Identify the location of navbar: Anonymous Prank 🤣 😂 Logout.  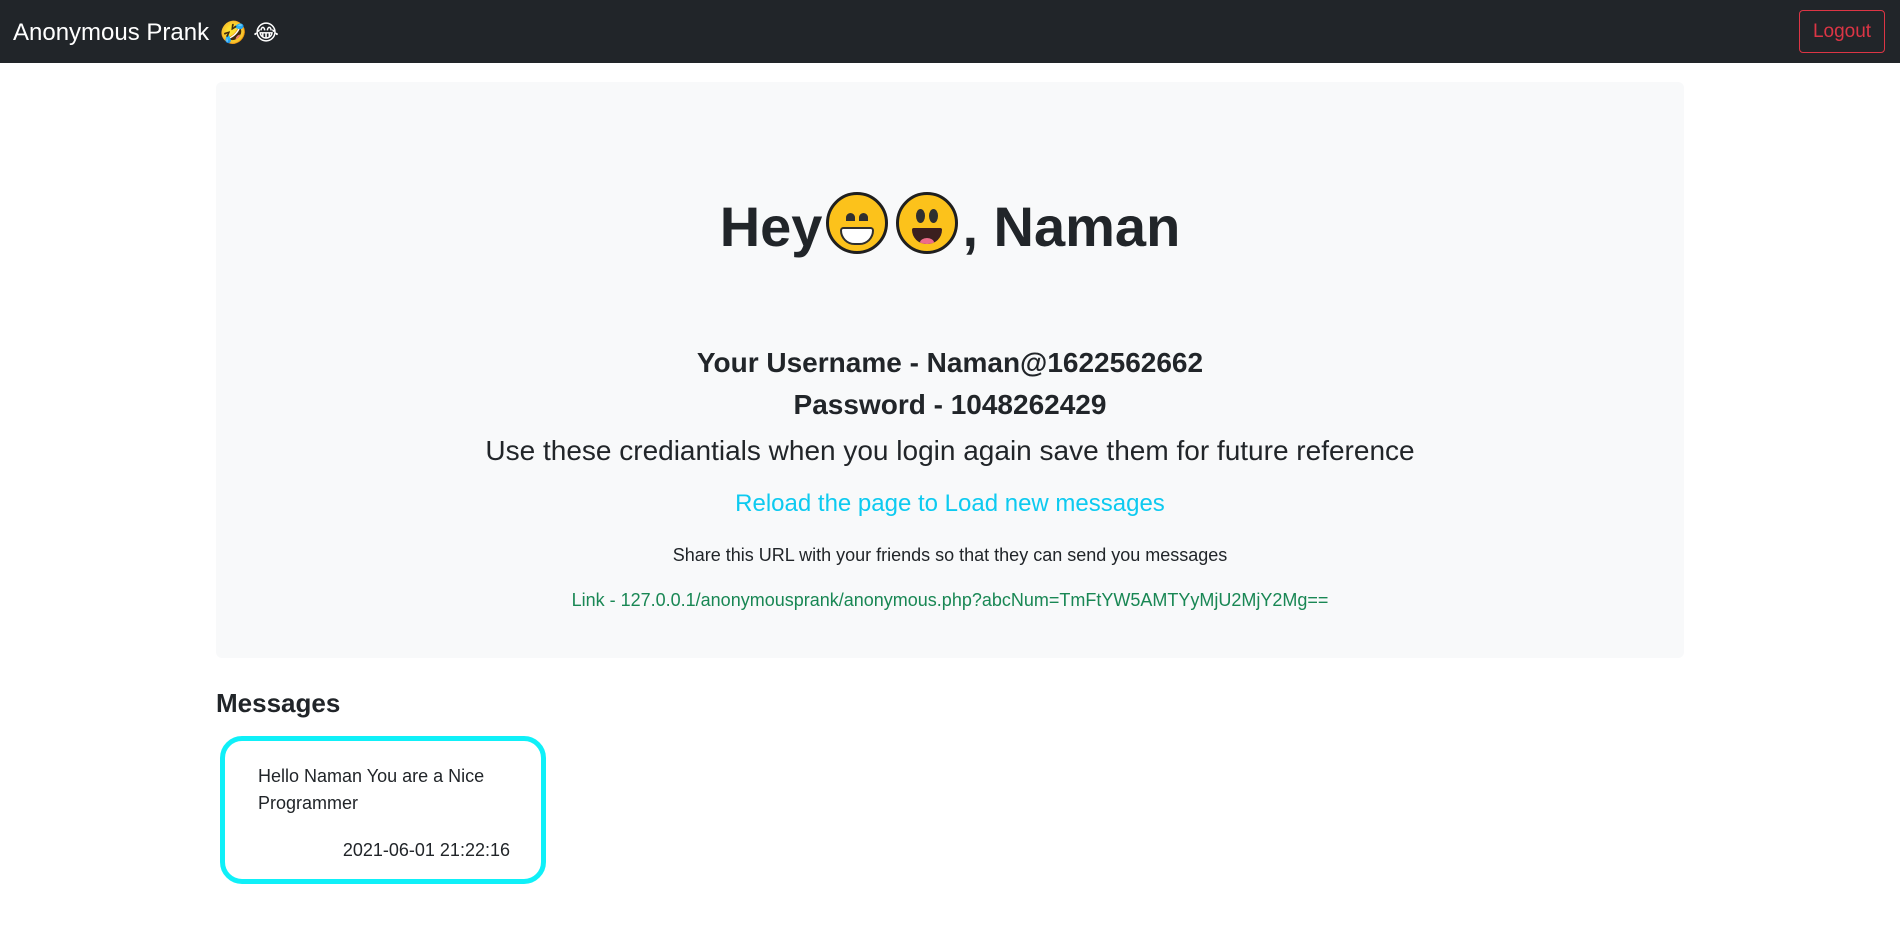
(950, 31).